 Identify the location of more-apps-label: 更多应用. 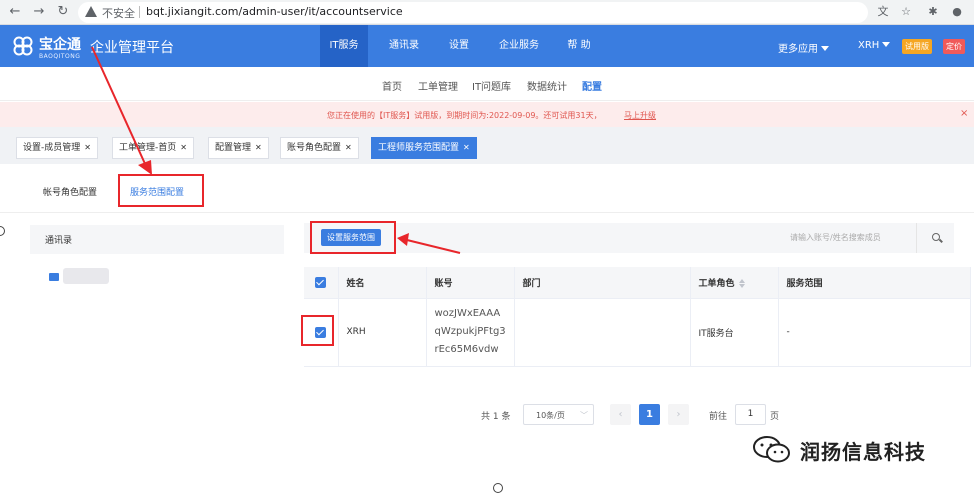
(798, 49).